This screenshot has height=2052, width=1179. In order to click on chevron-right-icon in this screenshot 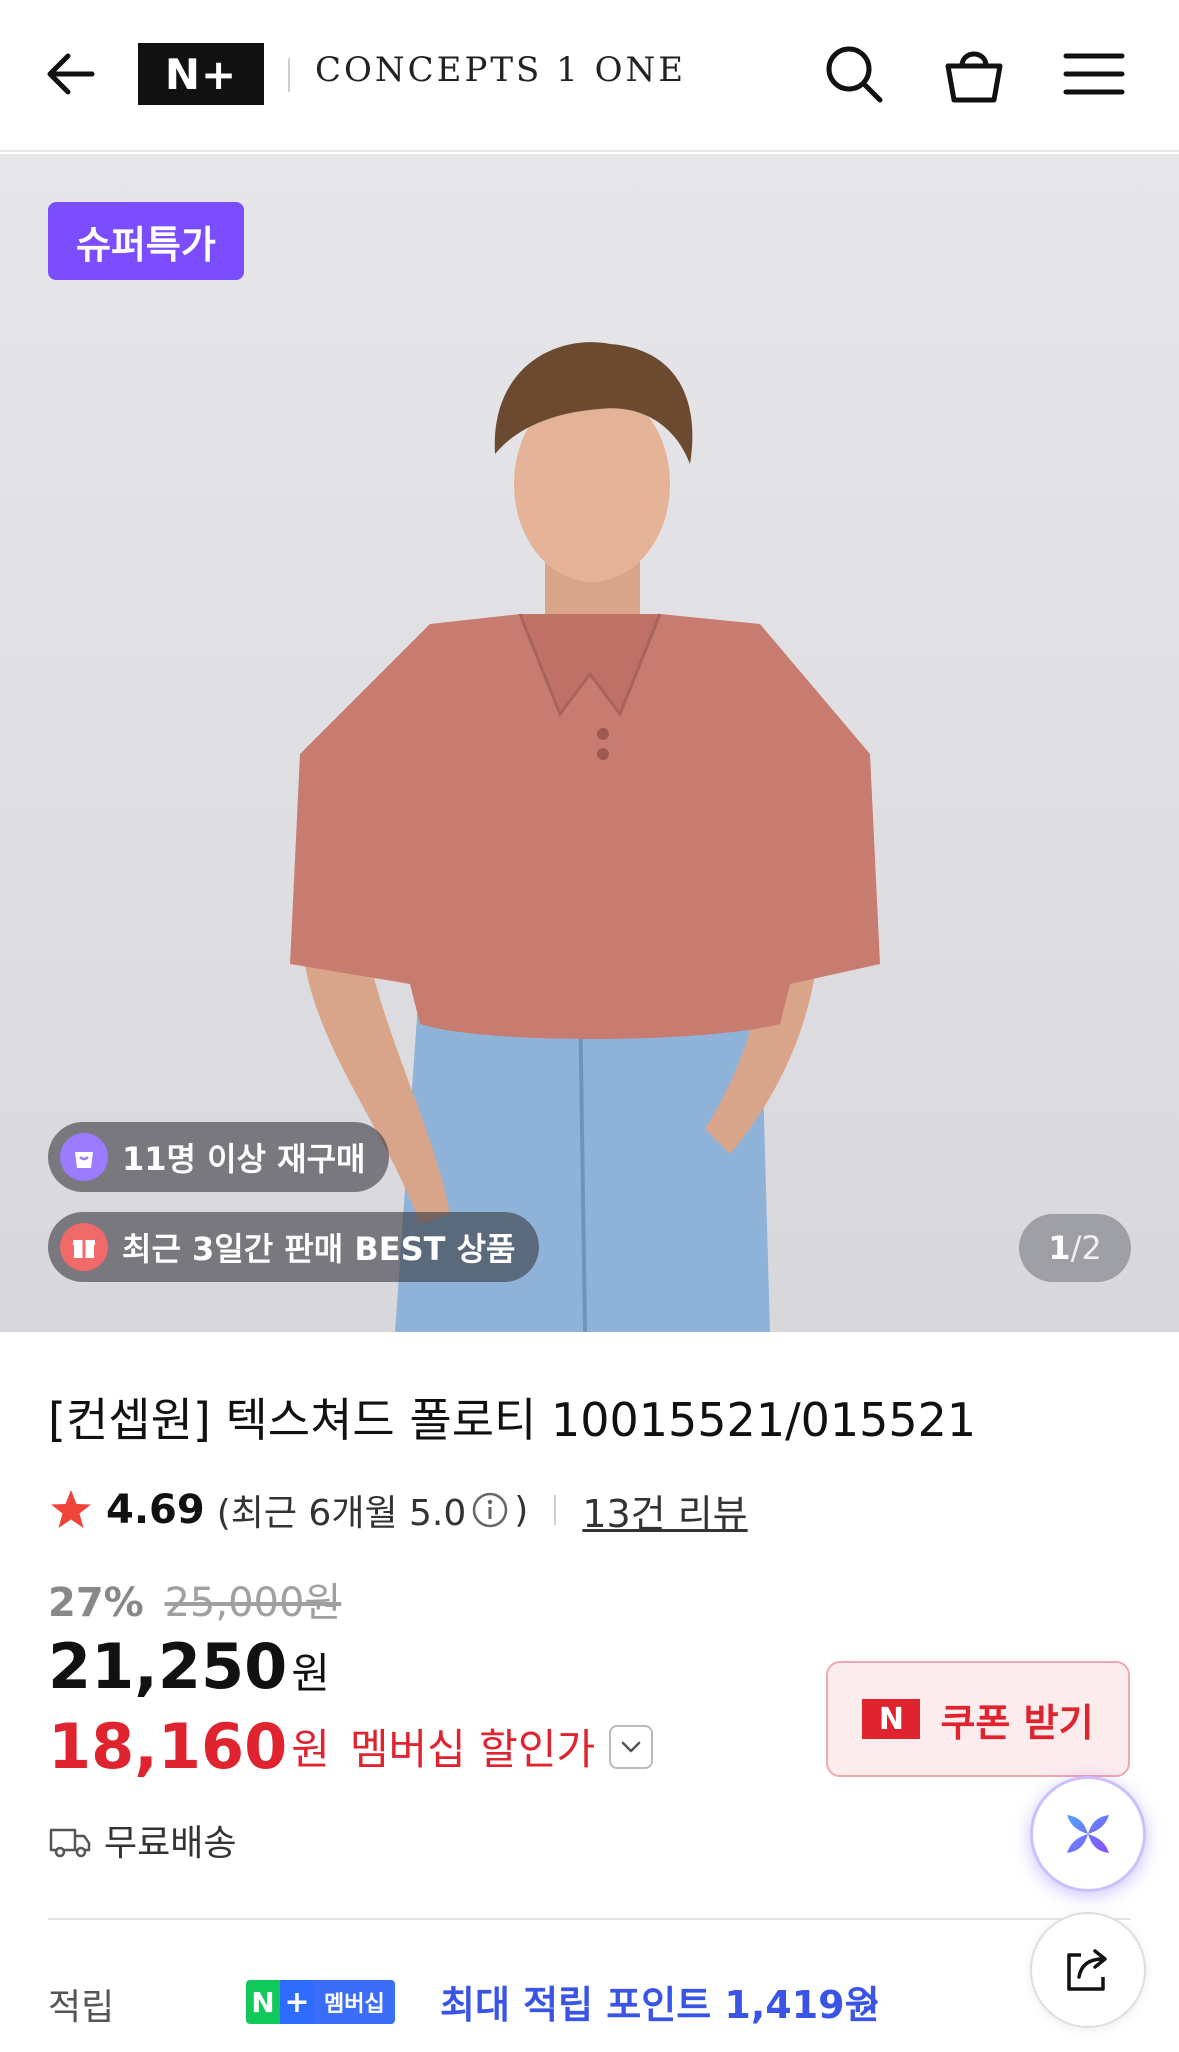, I will do `click(869, 2002)`.